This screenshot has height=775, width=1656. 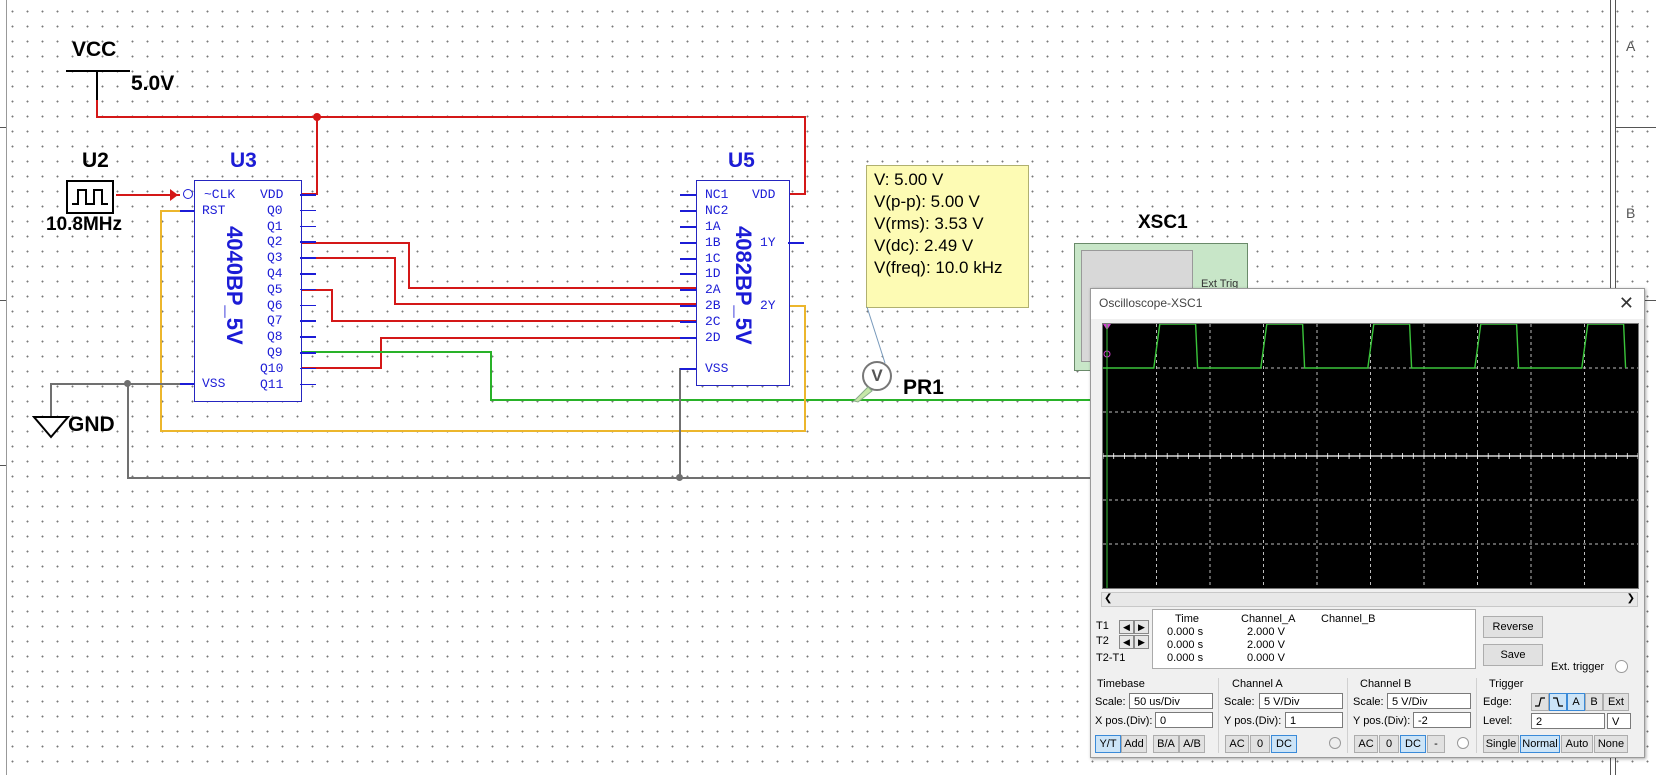 What do you see at coordinates (1578, 667) in the screenshot?
I see `ext-trigger-label: Ext. trigger` at bounding box center [1578, 667].